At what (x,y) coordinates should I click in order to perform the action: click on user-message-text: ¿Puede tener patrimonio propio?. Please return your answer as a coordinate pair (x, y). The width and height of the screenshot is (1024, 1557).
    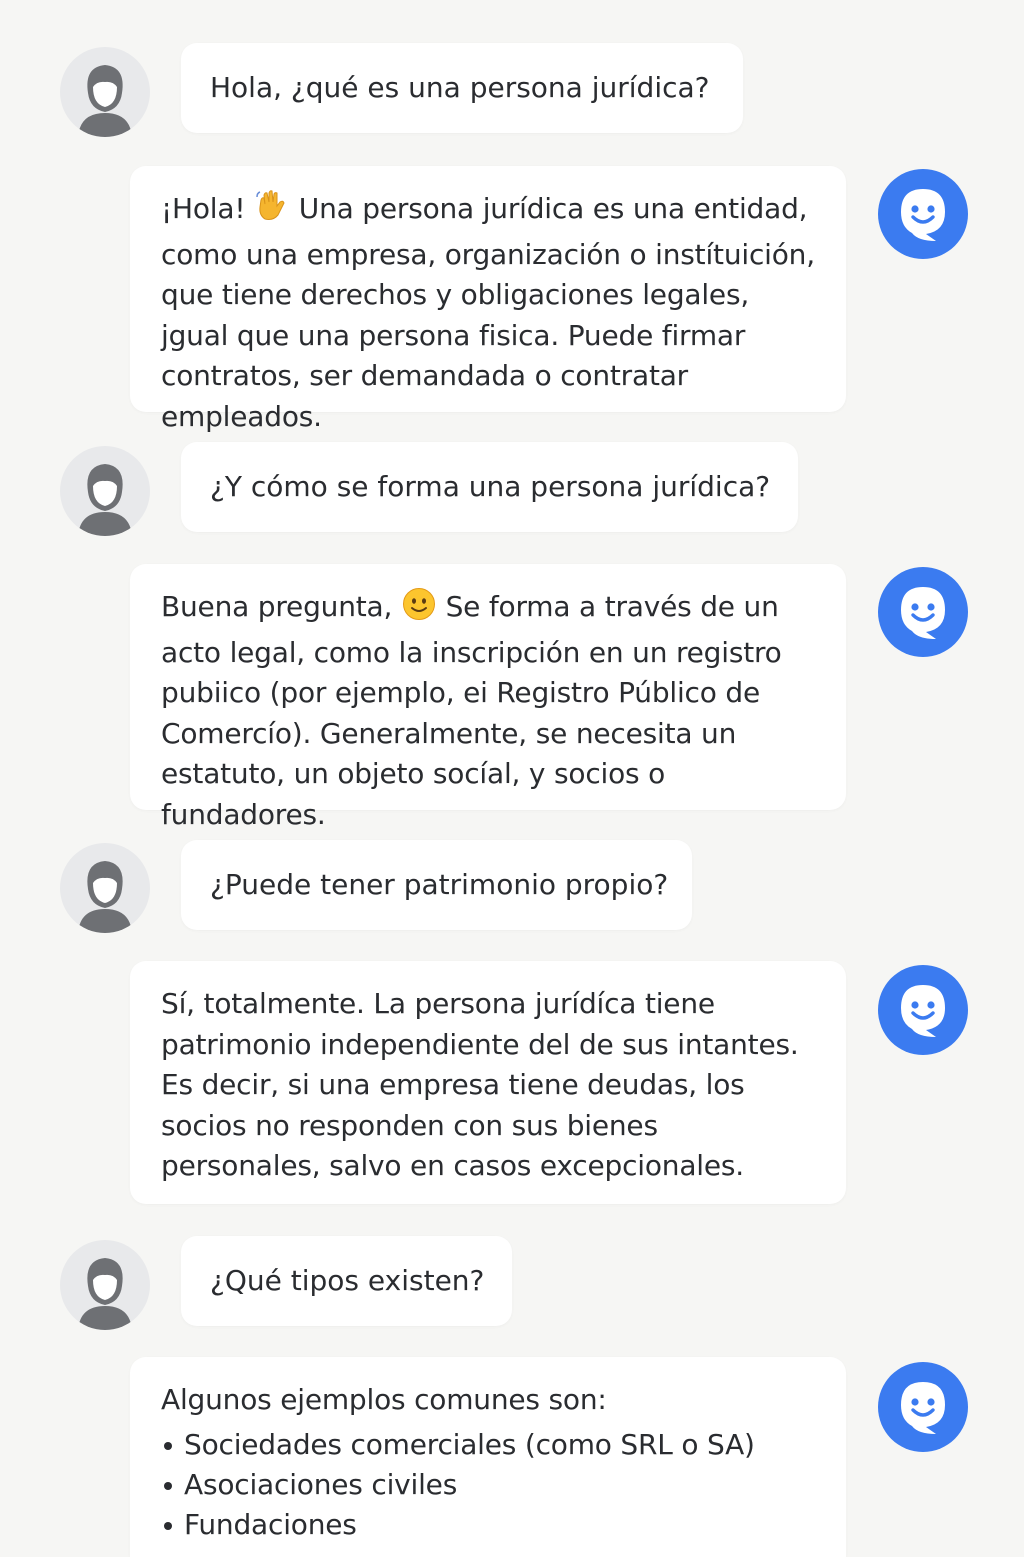
    Looking at the image, I should click on (439, 884).